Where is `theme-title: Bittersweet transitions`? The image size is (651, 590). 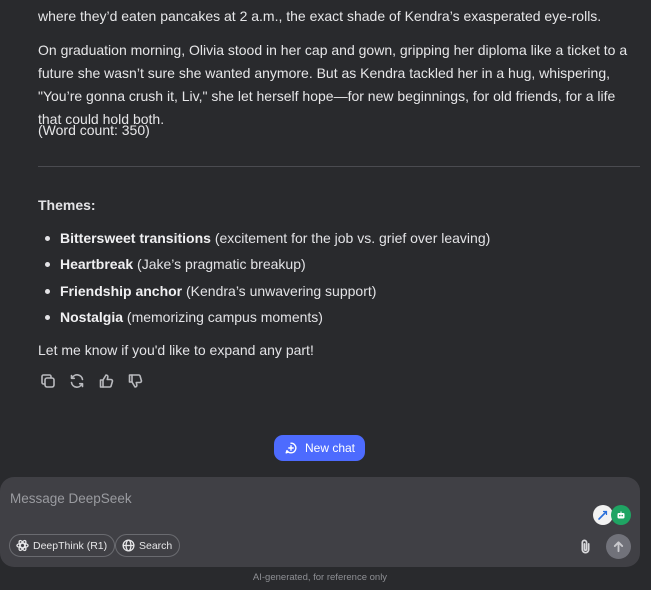
theme-title: Bittersweet transitions is located at coordinates (135, 238).